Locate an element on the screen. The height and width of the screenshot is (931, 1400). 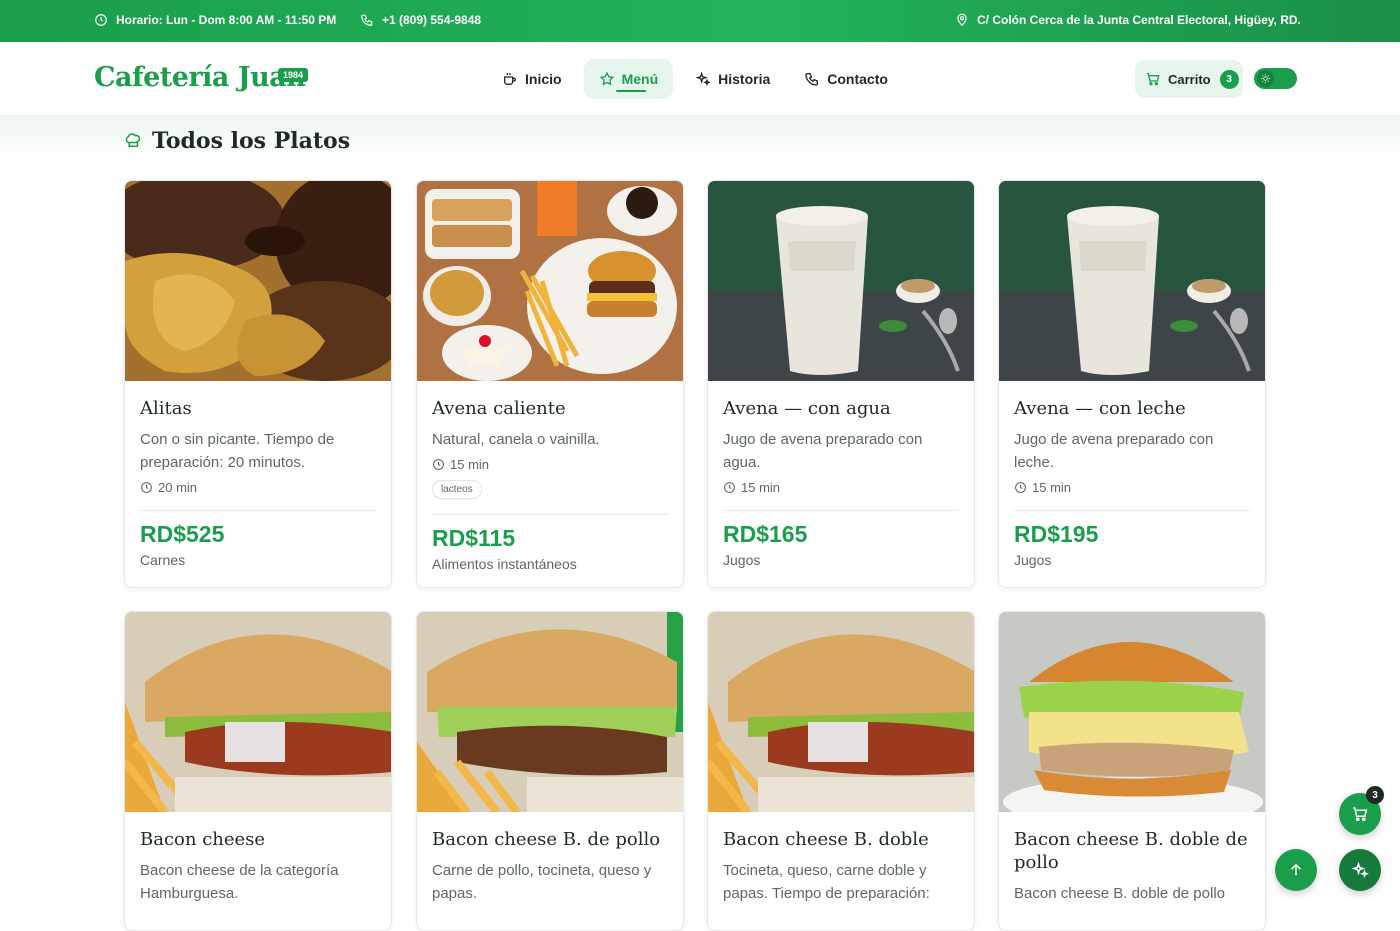
nav-historia: Historia is located at coordinates (732, 79).